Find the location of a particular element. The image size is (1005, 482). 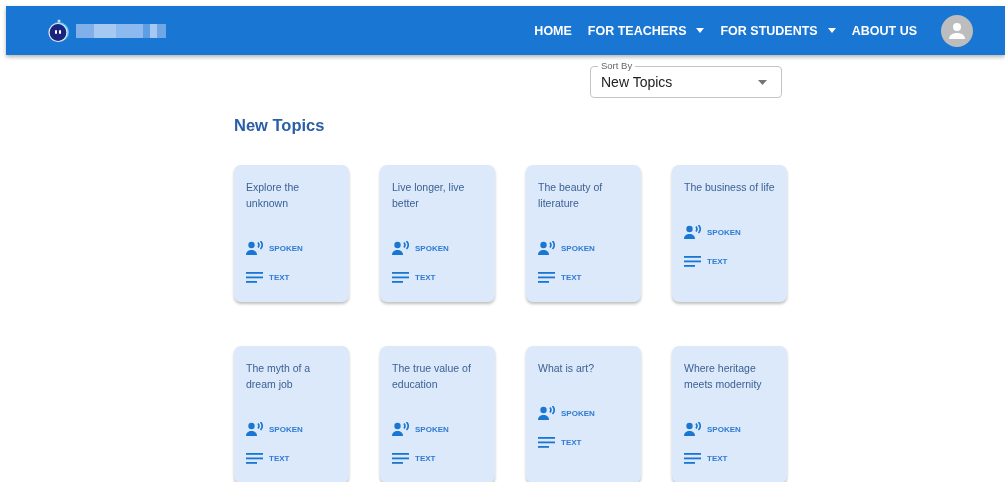

topic-title: The beauty of literature is located at coordinates (571, 195).